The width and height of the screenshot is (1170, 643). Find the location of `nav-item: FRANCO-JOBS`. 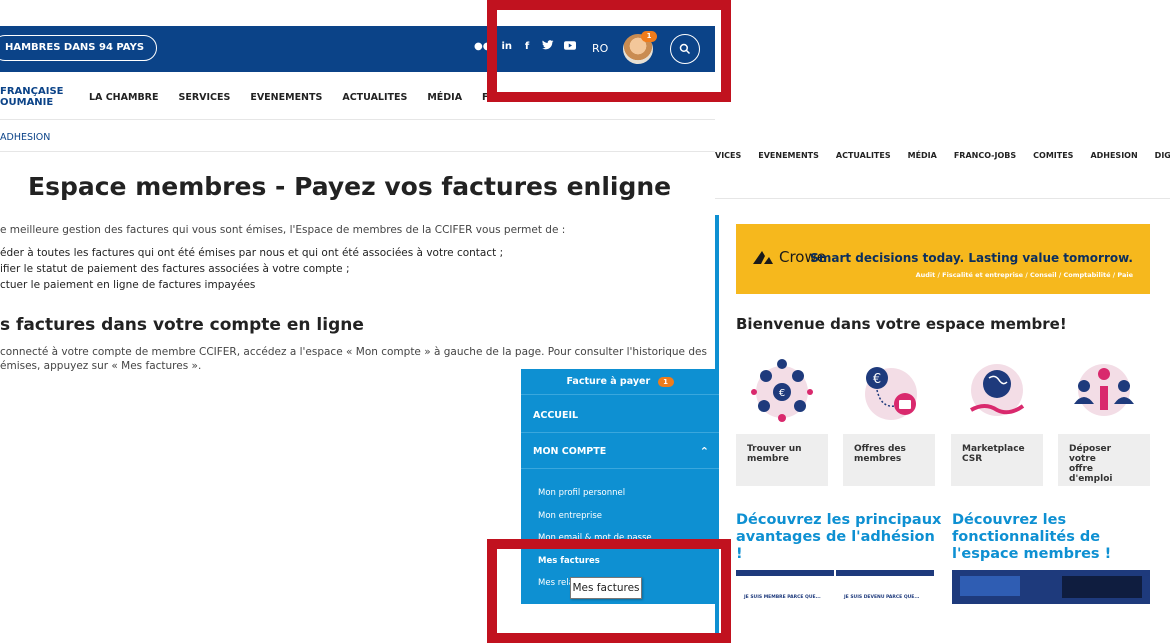

nav-item: FRANCO-JOBS is located at coordinates (985, 155).